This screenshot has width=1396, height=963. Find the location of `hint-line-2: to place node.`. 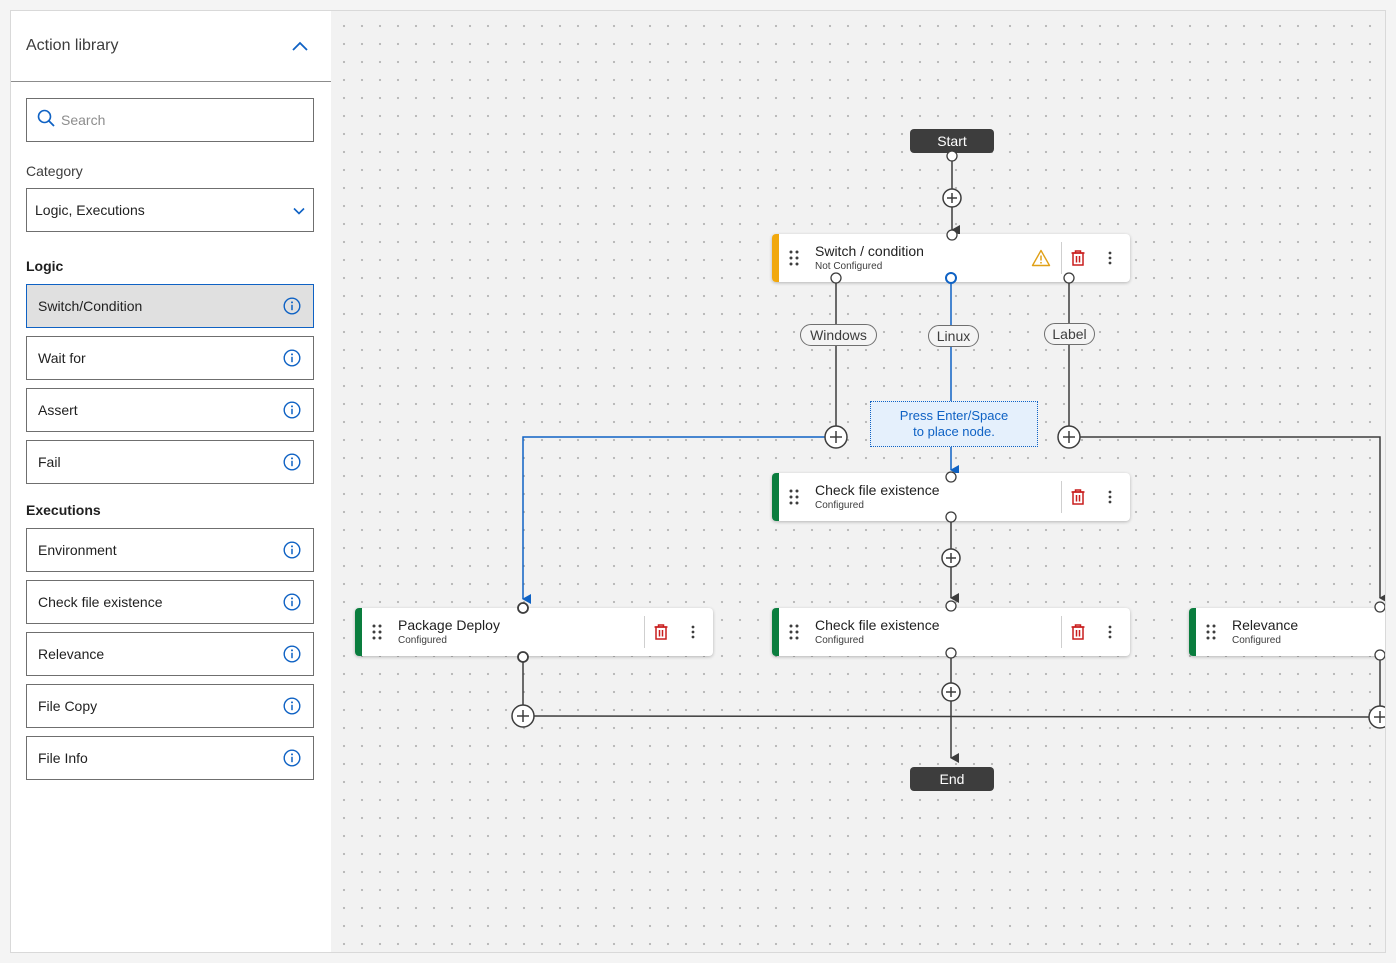

hint-line-2: to place node. is located at coordinates (954, 431).